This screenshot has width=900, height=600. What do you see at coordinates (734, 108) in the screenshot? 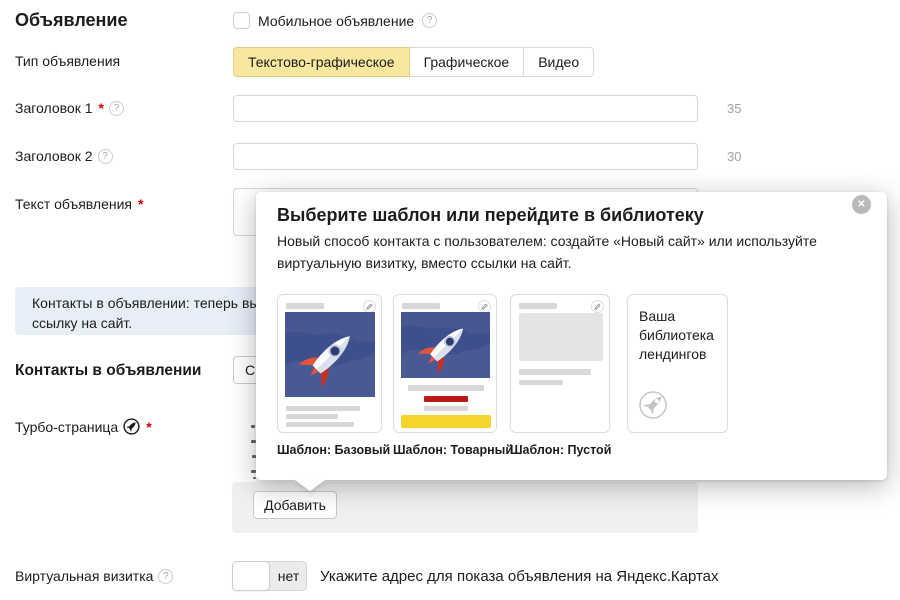
I see `headline1-chars-left: 35` at bounding box center [734, 108].